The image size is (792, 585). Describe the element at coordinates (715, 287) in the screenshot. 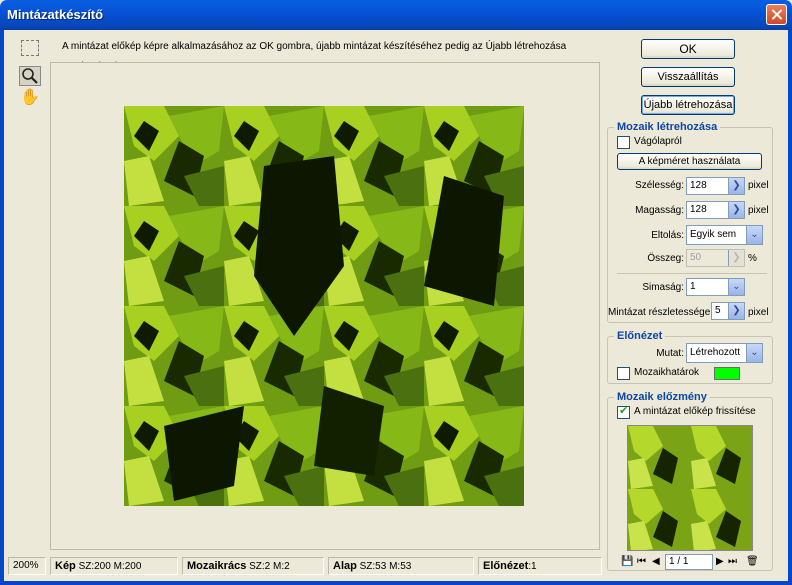

I see `smoothness-select: 1 ⌄` at that location.